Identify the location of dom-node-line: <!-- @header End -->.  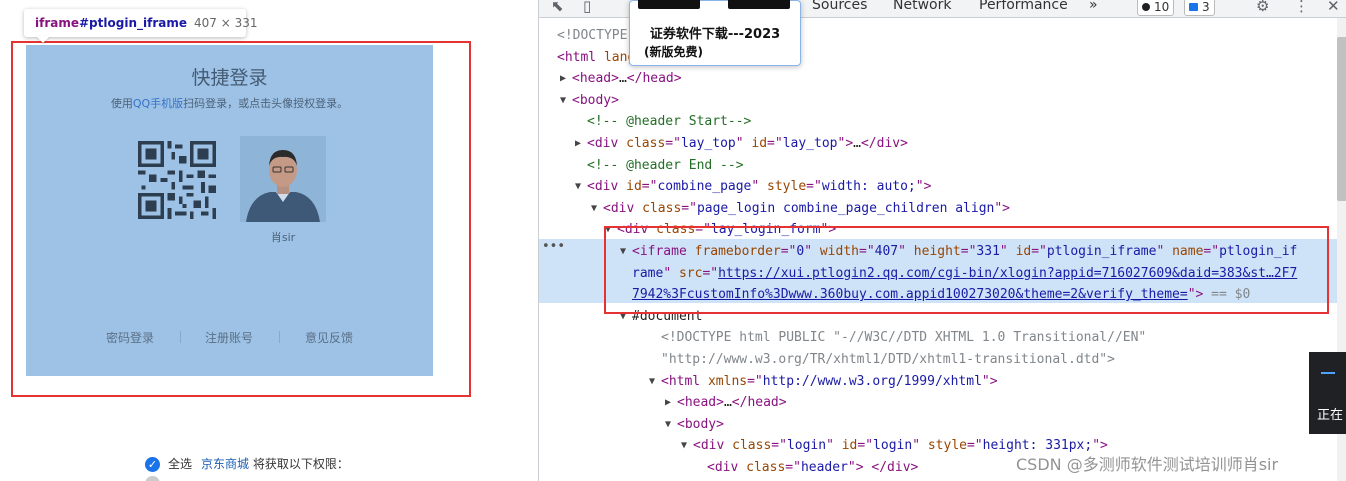
(665, 166).